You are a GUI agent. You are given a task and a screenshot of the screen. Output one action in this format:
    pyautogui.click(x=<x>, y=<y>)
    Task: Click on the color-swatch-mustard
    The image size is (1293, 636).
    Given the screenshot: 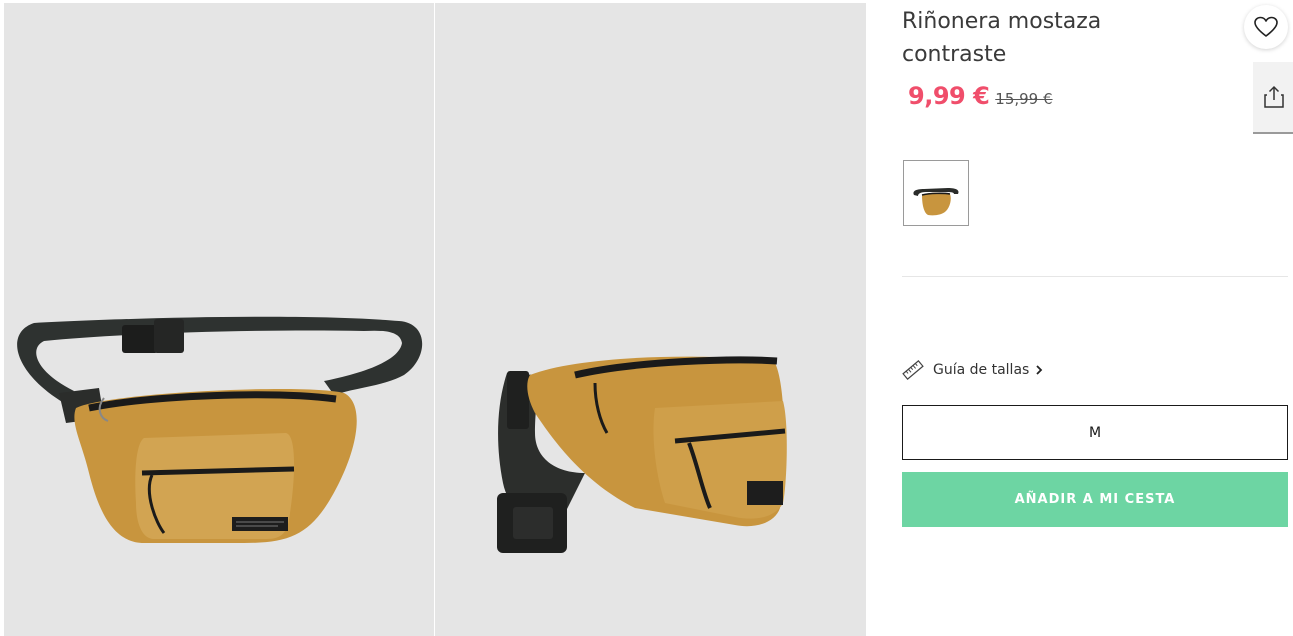 What is the action you would take?
    pyautogui.click(x=936, y=193)
    